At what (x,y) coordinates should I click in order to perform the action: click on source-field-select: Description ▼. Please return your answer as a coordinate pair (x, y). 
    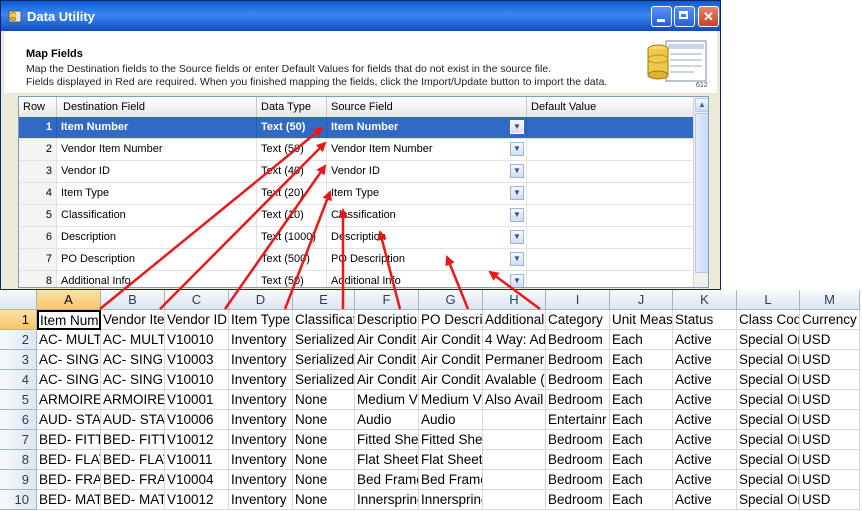
    Looking at the image, I should click on (427, 237).